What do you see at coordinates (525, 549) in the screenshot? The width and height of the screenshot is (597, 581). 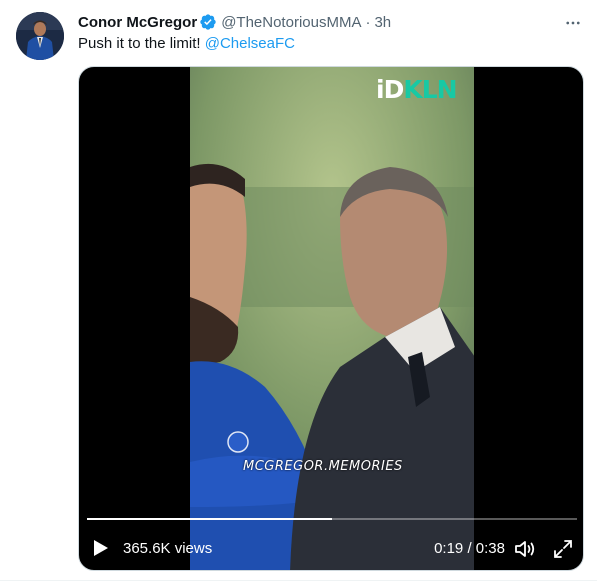 I see `volume-icon` at bounding box center [525, 549].